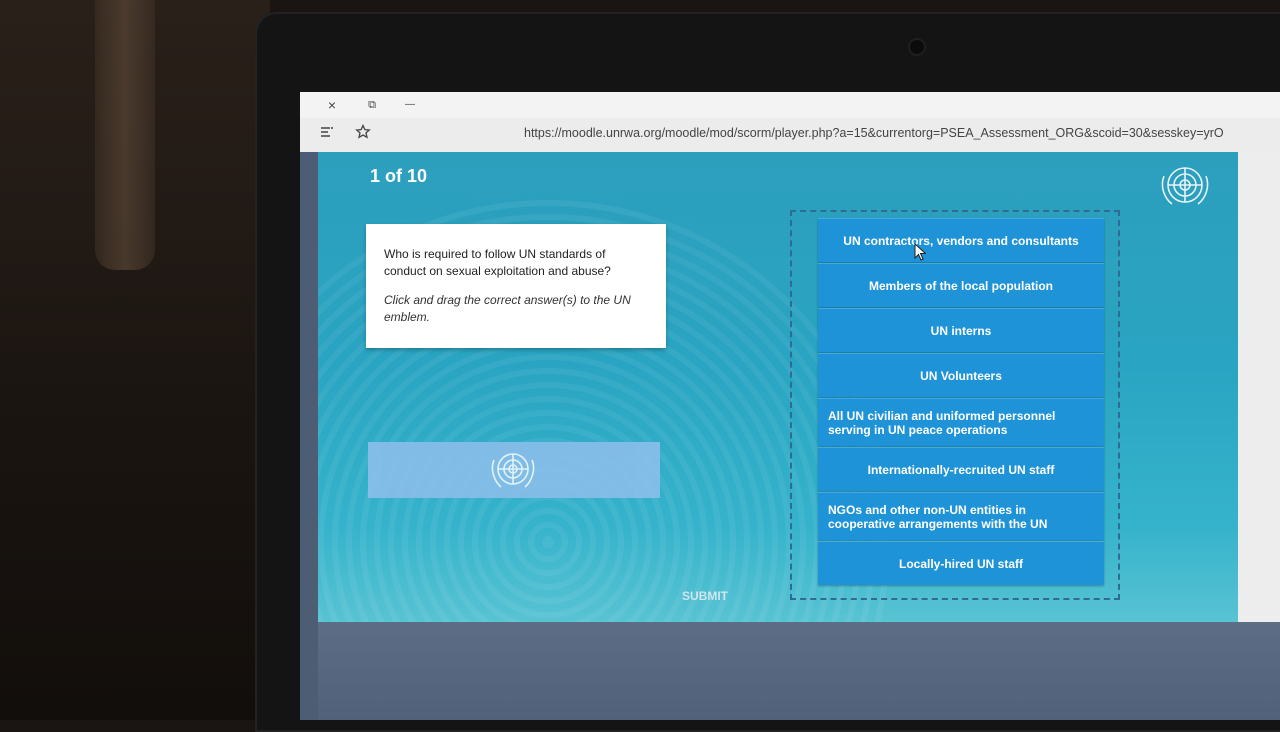 The image size is (1280, 732). What do you see at coordinates (961, 469) in the screenshot?
I see `answer-option: Internationally-recruited UN staff` at bounding box center [961, 469].